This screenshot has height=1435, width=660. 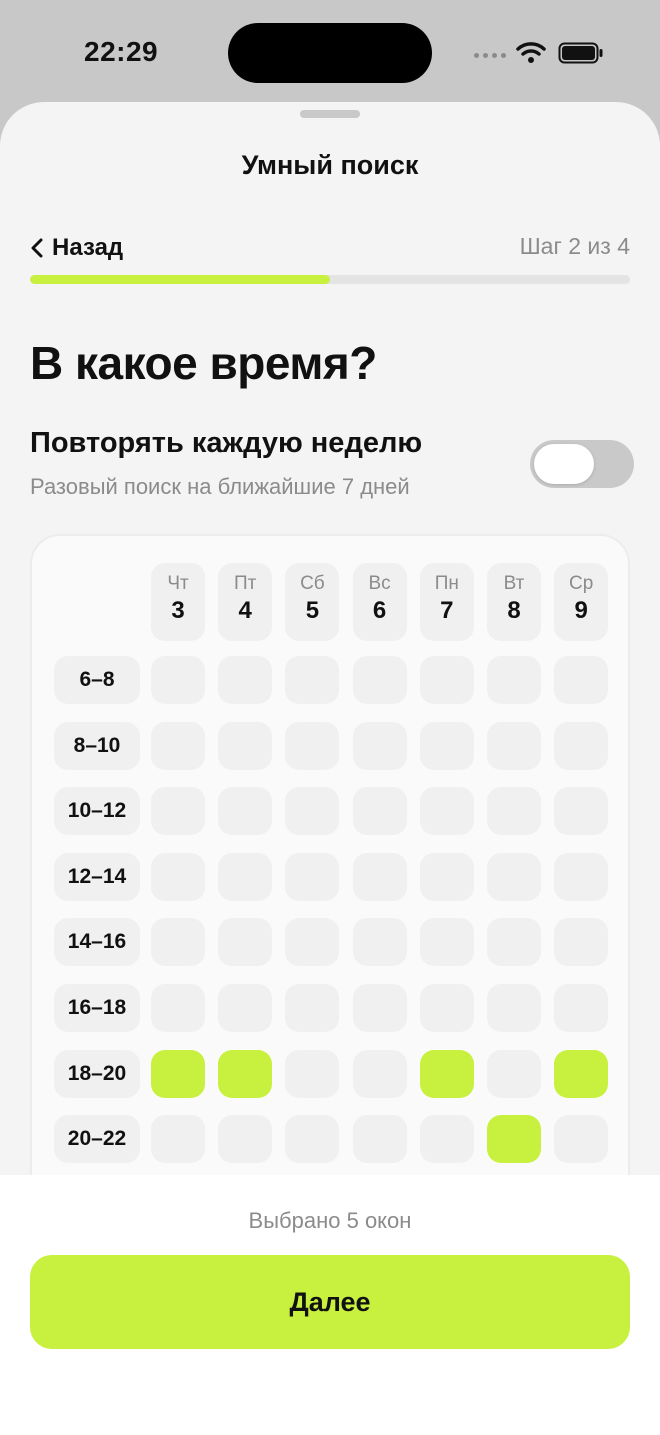 What do you see at coordinates (97, 1008) in the screenshot?
I see `time-slot-label: 16–18` at bounding box center [97, 1008].